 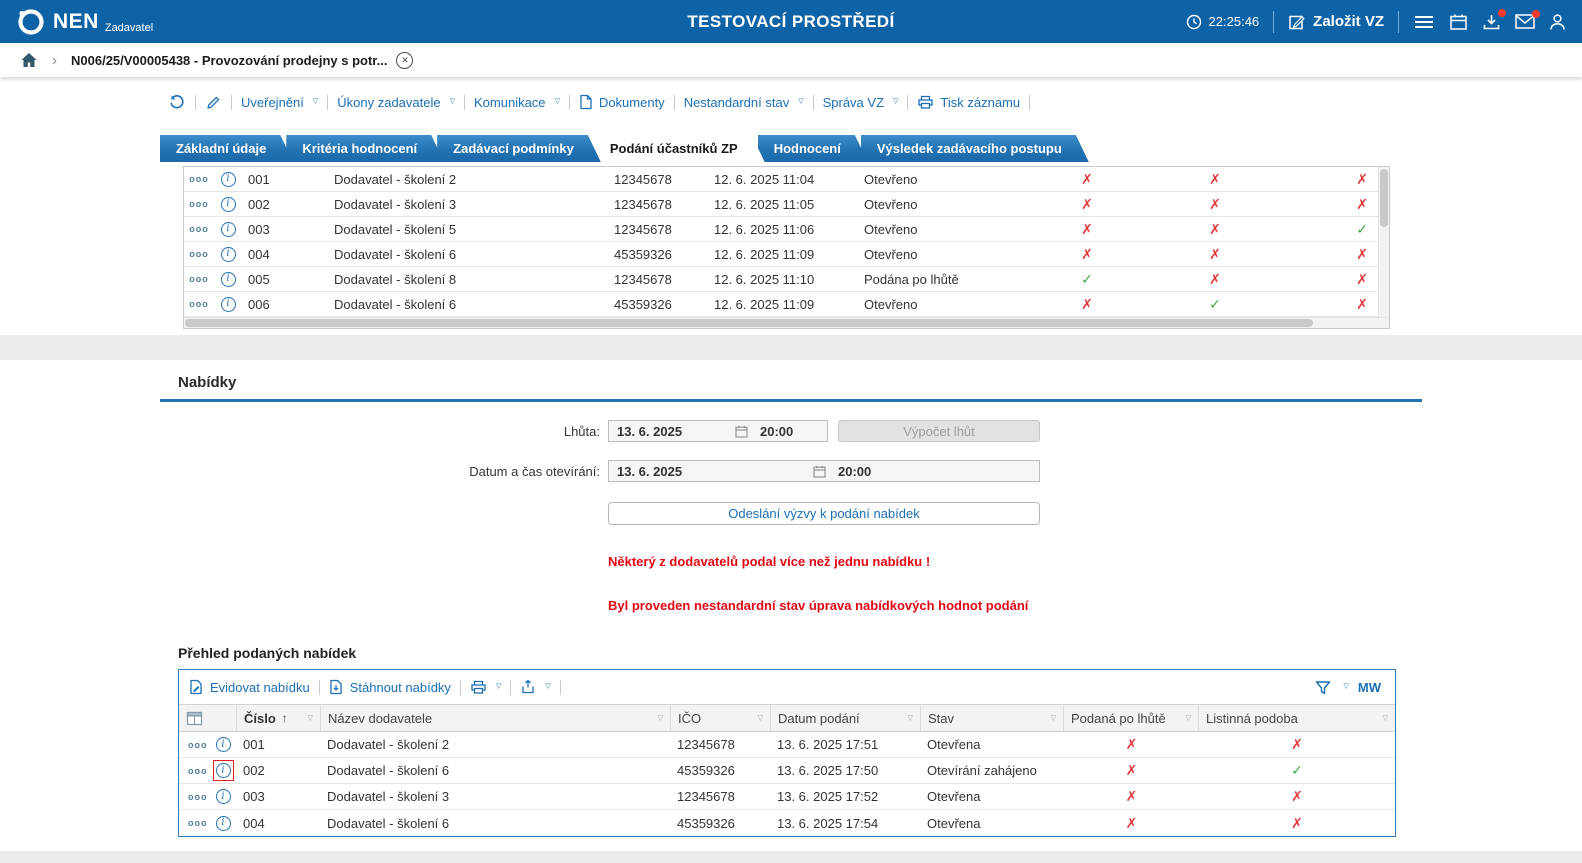 I want to click on header-cislo: Číslo ↑ ▽, so click(x=279, y=718).